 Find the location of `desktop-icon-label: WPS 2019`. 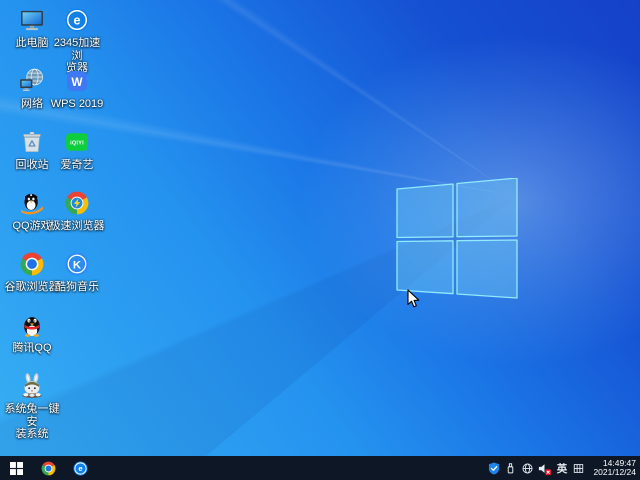

desktop-icon-label: WPS 2019 is located at coordinates (77, 104).